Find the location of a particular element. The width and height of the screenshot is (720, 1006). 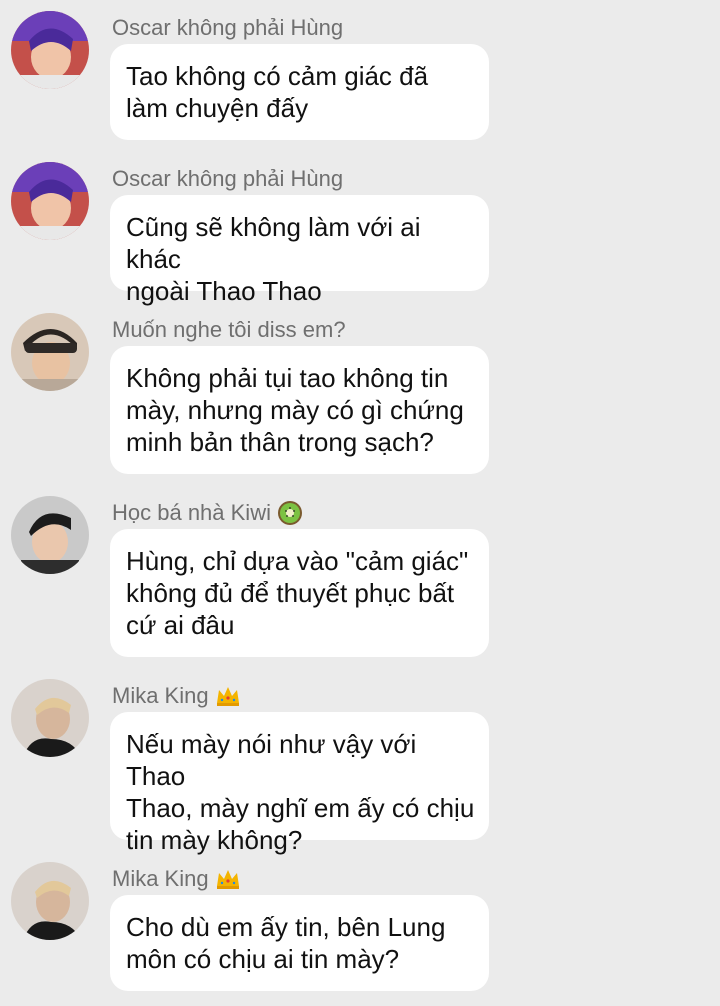

kiwi-icon is located at coordinates (290, 513).